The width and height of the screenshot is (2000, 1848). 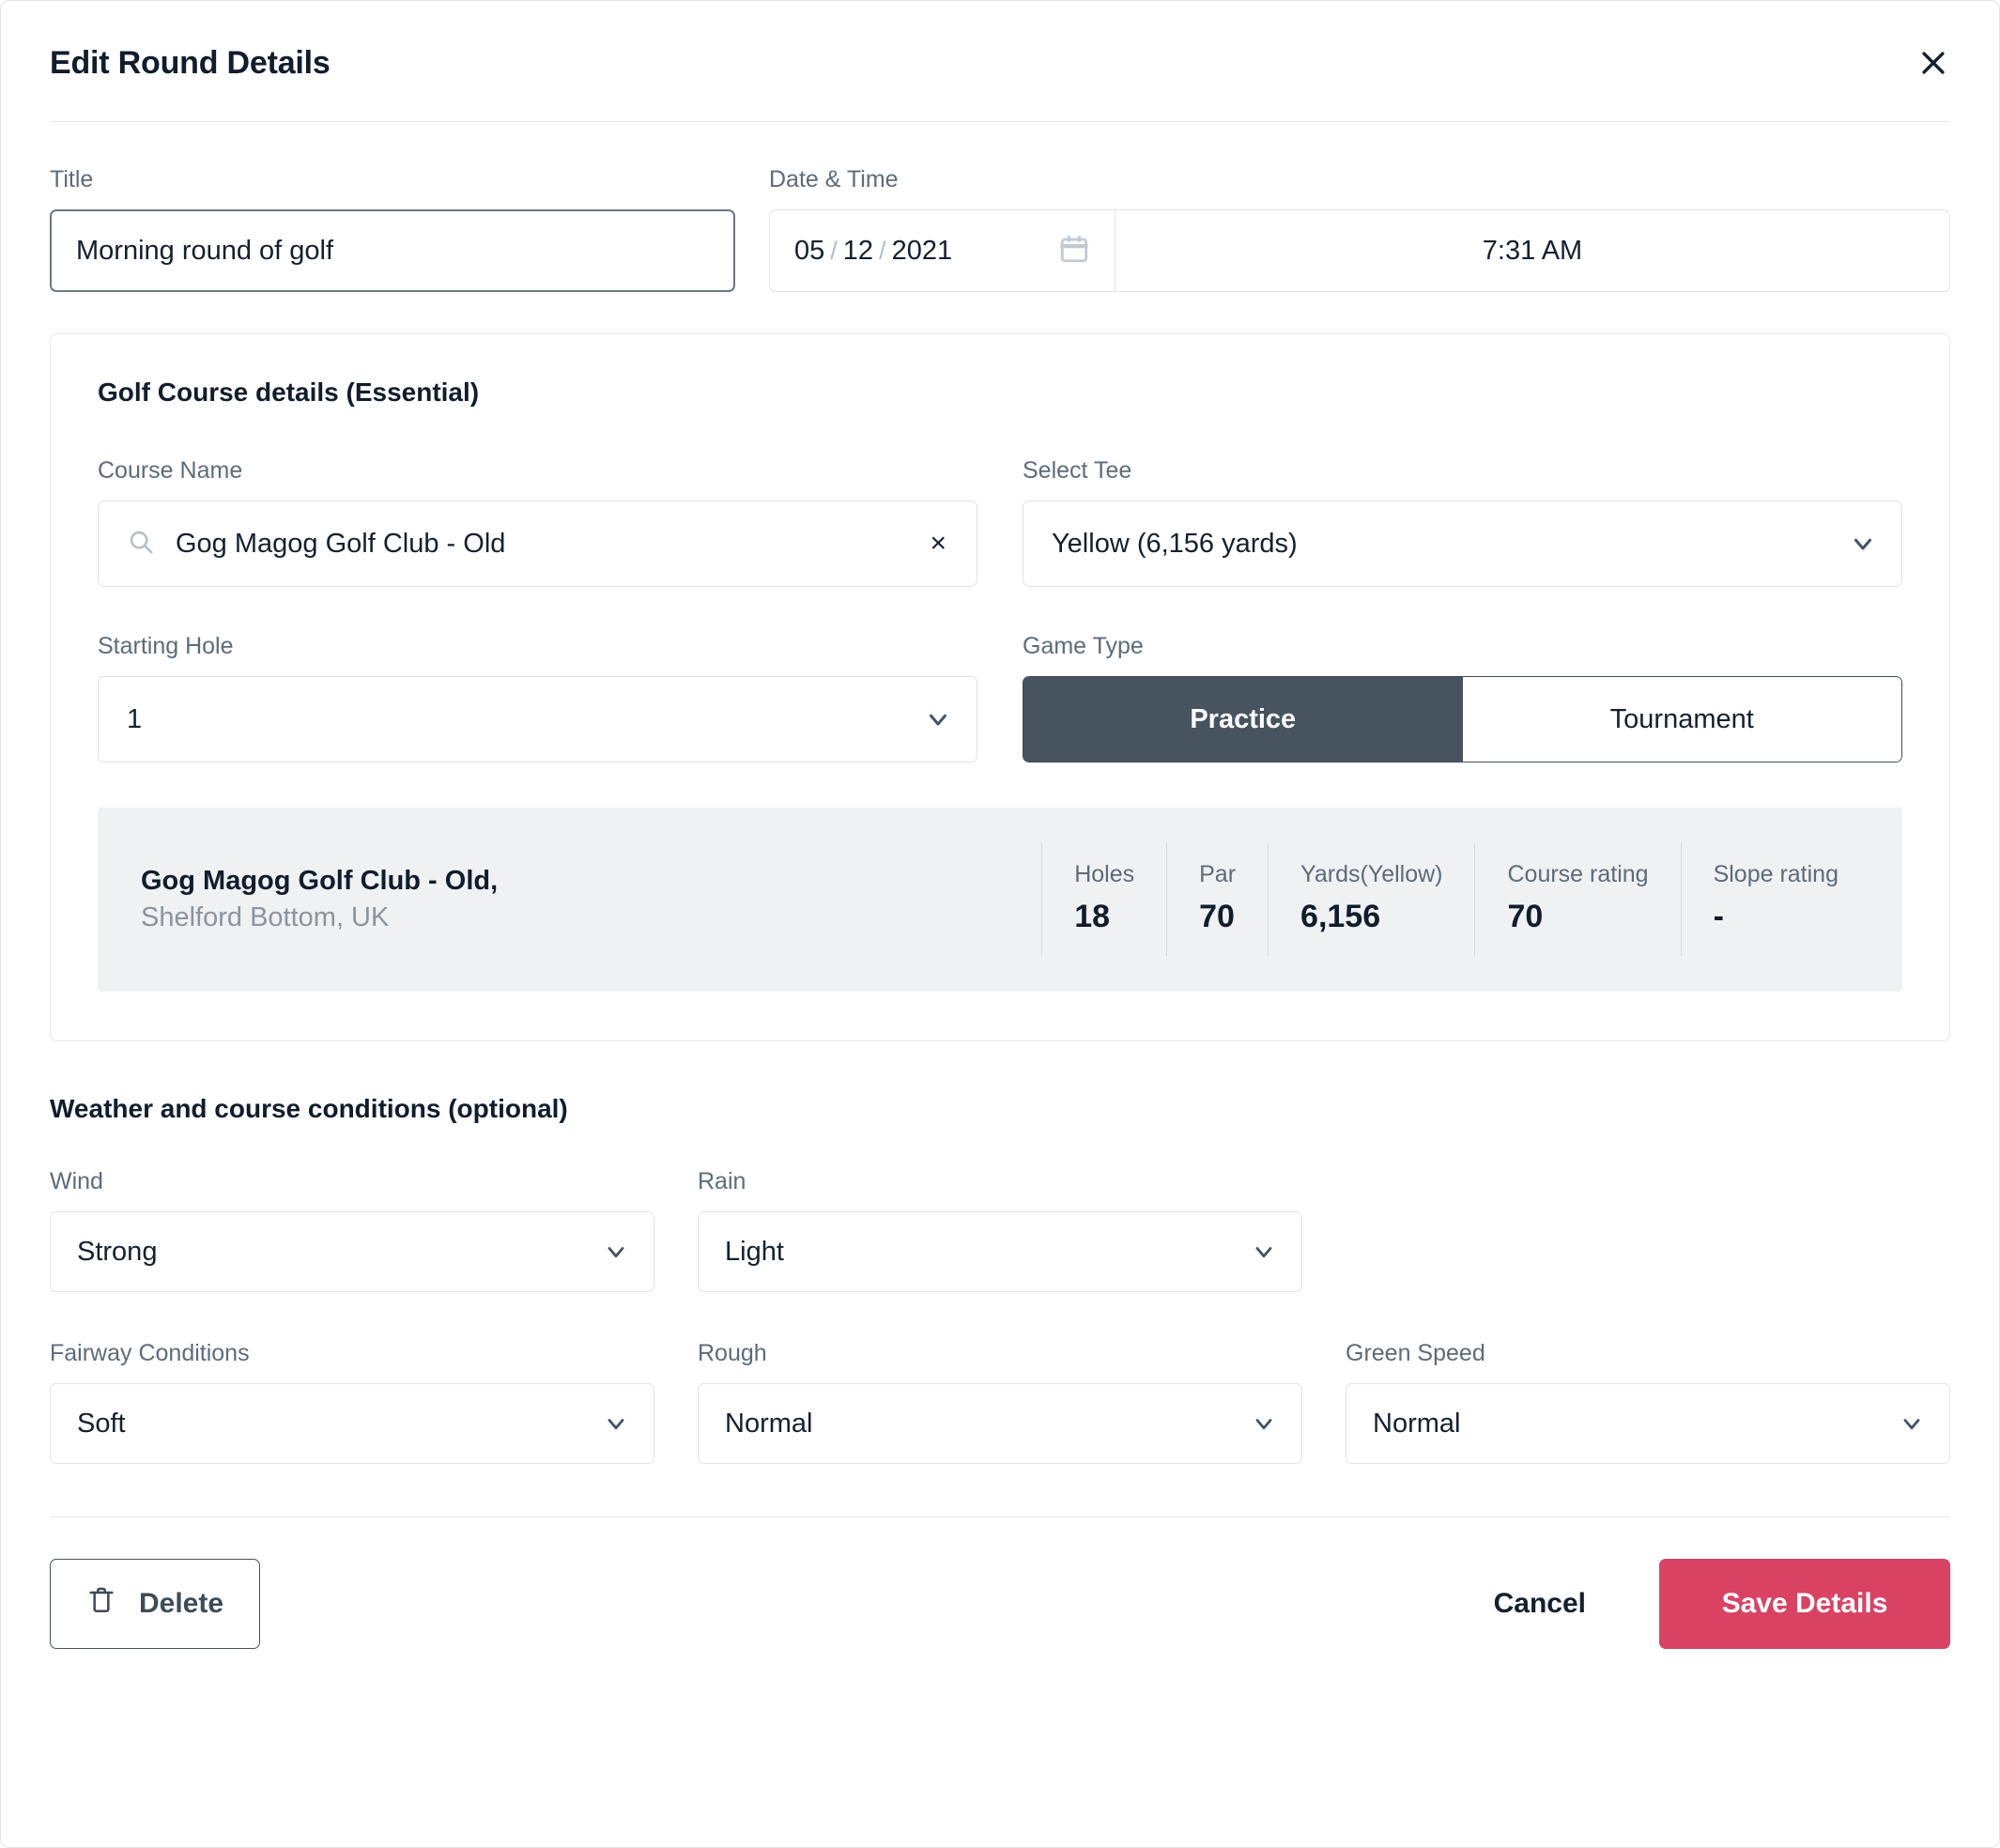 What do you see at coordinates (166, 646) in the screenshot?
I see `starting-hole-label: Starting Hole` at bounding box center [166, 646].